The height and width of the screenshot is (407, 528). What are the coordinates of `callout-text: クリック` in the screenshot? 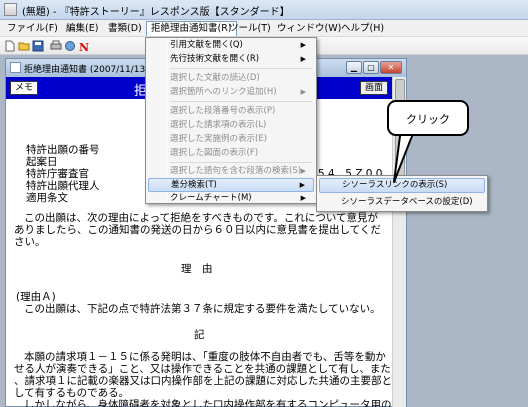 It's located at (428, 119).